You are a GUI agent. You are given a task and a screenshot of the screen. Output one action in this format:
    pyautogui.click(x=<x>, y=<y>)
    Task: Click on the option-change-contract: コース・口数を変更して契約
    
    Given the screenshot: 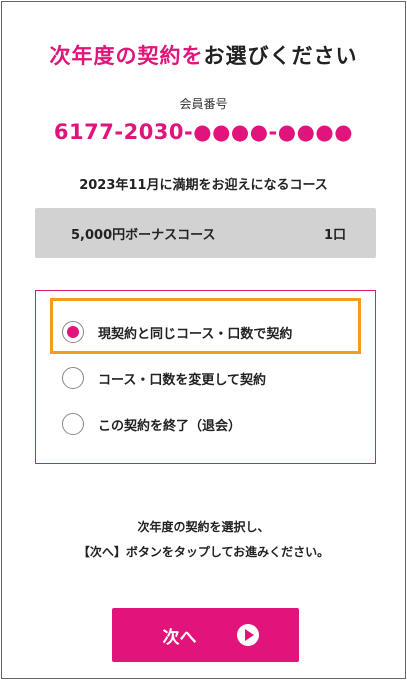 What is the action you would take?
    pyautogui.click(x=164, y=378)
    